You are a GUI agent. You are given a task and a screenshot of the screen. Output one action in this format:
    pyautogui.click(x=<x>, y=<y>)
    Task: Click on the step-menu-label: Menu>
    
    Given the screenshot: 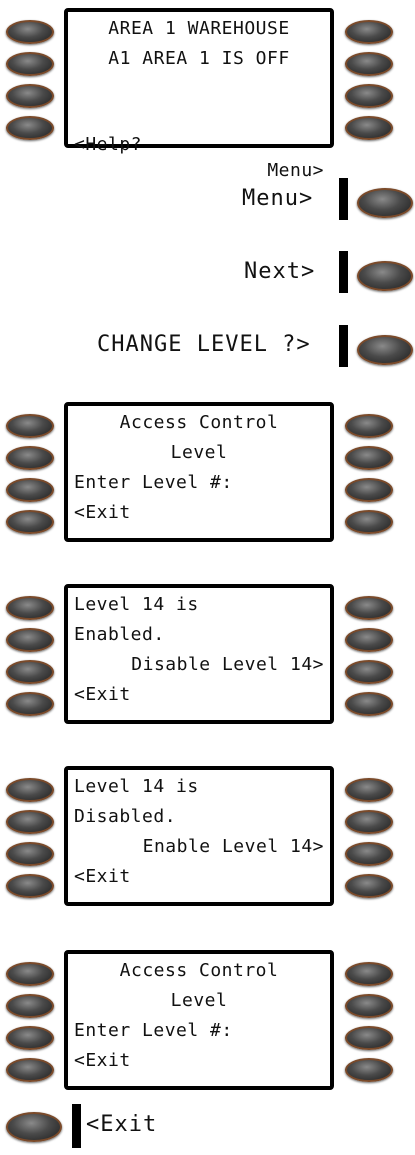 What is the action you would take?
    pyautogui.click(x=278, y=198)
    